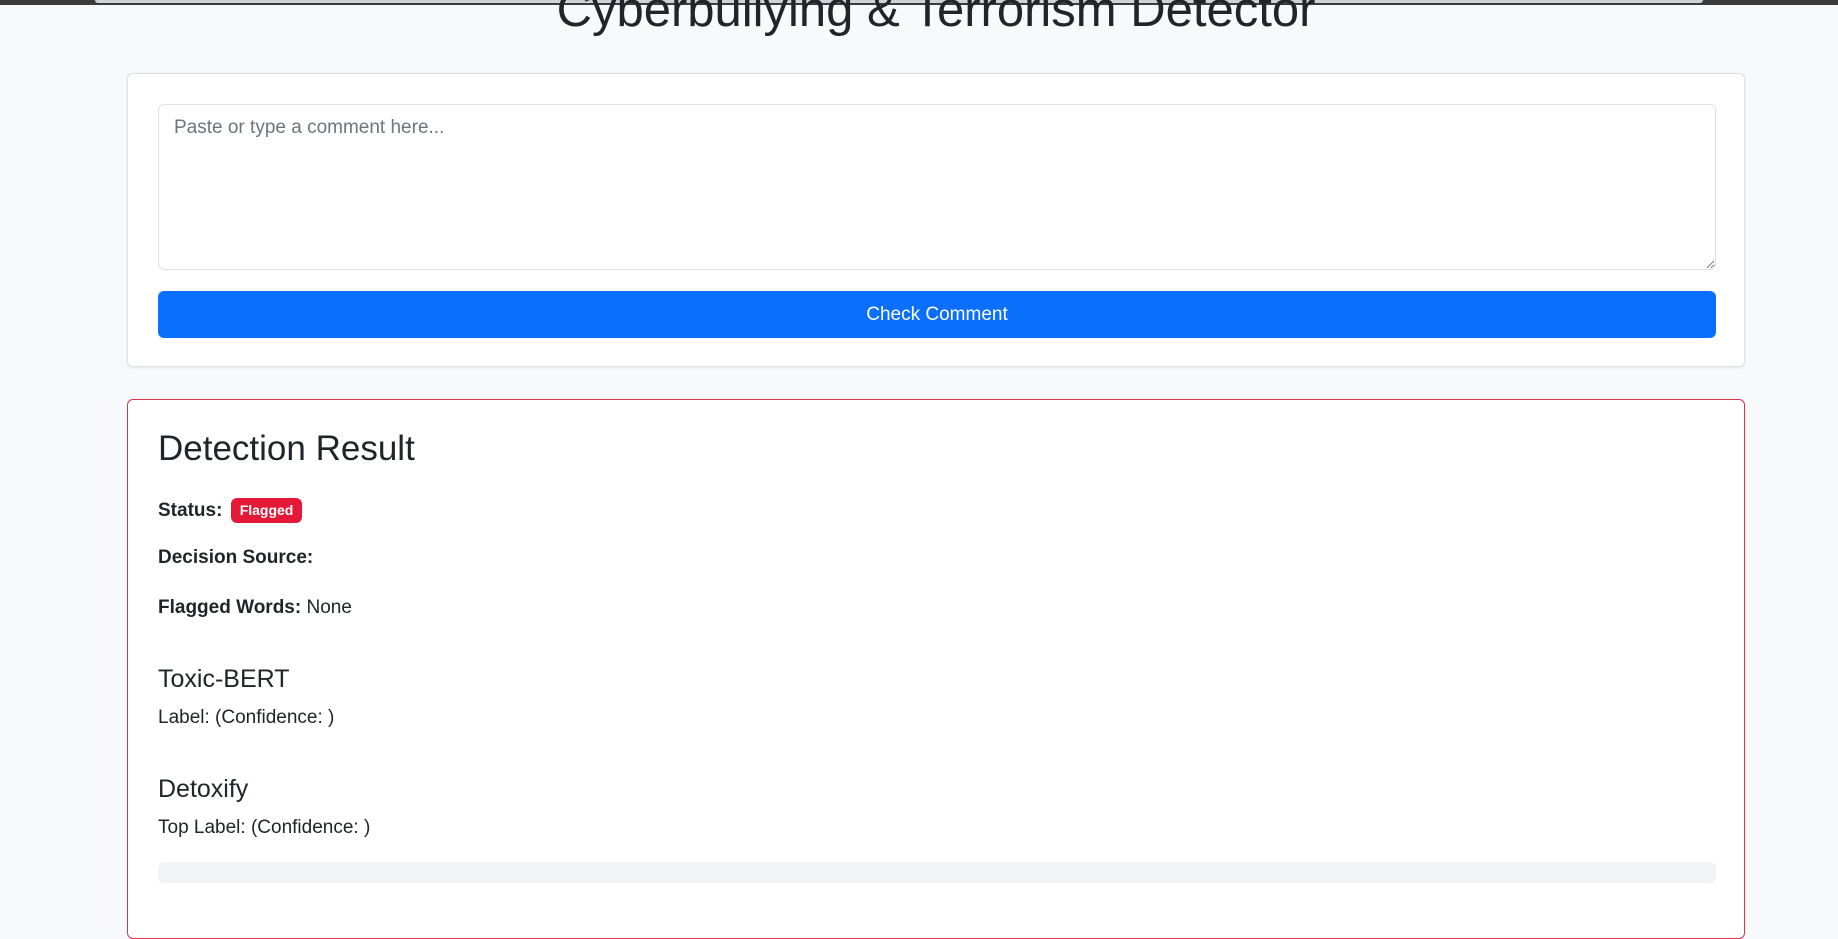  Describe the element at coordinates (936, 18) in the screenshot. I see `page-title: Cyberbullying & Terrorism Detector` at that location.